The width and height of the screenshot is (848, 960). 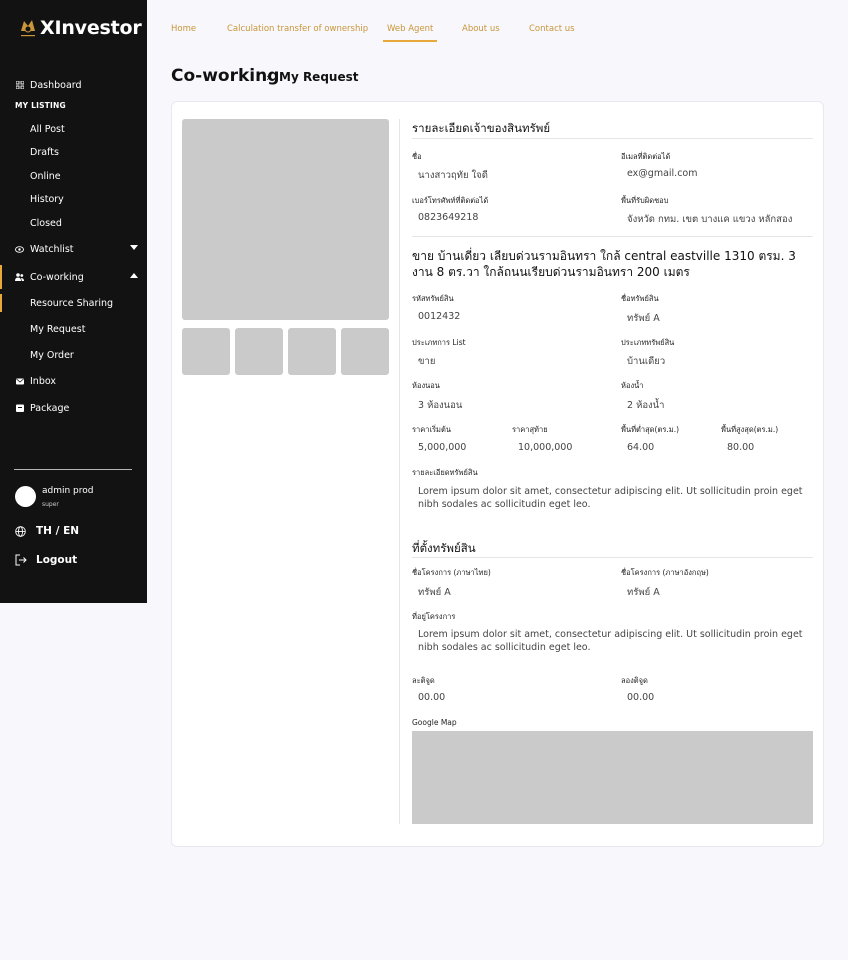 What do you see at coordinates (645, 200) in the screenshot?
I see `owner-area-label: พื้นที่รับผิดชอบ` at bounding box center [645, 200].